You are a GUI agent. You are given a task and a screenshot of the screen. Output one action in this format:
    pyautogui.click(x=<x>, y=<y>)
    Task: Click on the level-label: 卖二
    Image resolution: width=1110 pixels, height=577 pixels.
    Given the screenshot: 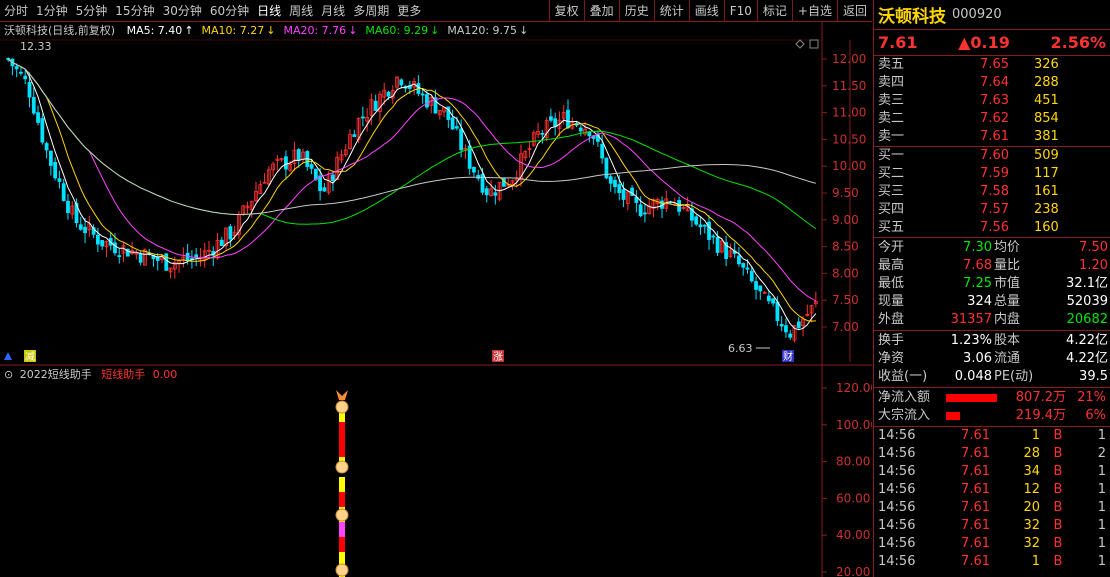 What is the action you would take?
    pyautogui.click(x=891, y=118)
    